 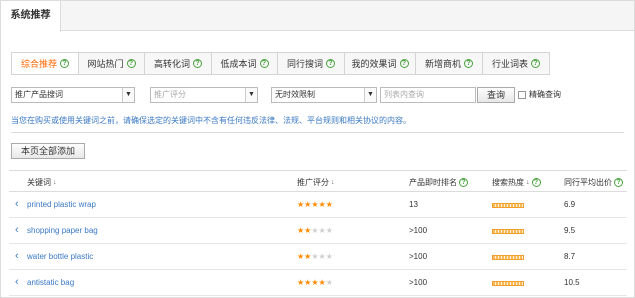 What do you see at coordinates (449, 63) in the screenshot?
I see `tab-new-opportunity: 新增商机 ?` at bounding box center [449, 63].